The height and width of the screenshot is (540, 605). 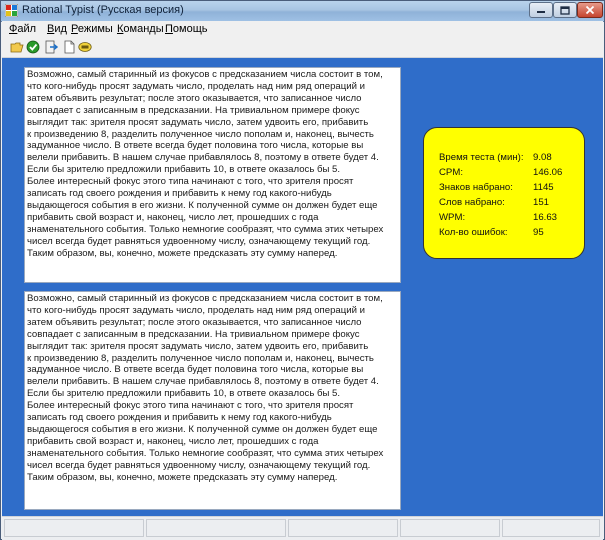 I want to click on menu-help: Помощь, so click(x=186, y=29).